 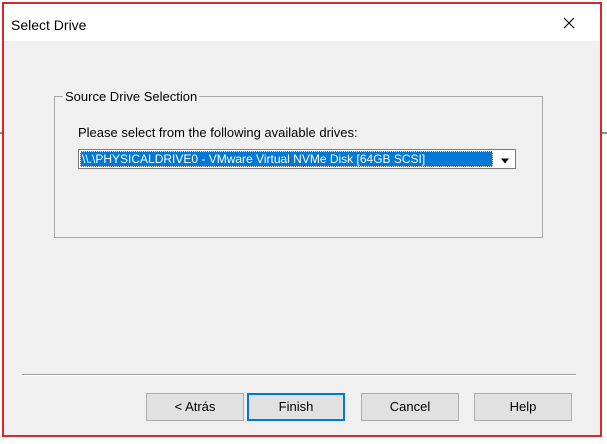 I want to click on cancel-button: Cancel, so click(x=410, y=407).